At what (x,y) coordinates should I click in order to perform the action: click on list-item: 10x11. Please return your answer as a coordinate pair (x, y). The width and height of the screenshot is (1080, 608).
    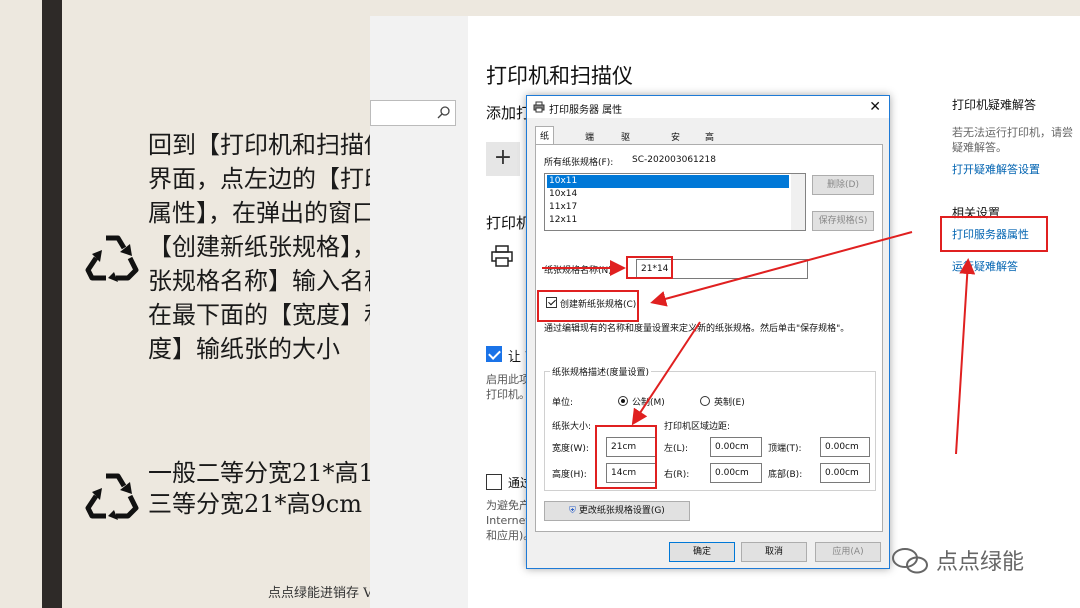
    Looking at the image, I should click on (668, 181).